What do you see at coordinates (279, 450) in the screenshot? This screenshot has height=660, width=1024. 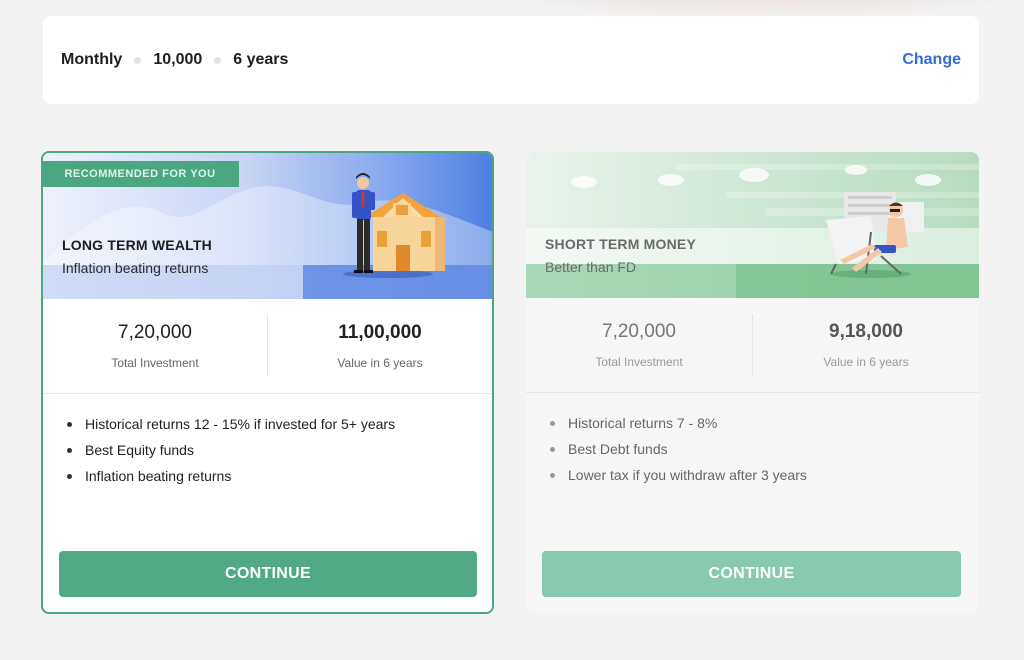 I see `list-item: Best Equity funds` at bounding box center [279, 450].